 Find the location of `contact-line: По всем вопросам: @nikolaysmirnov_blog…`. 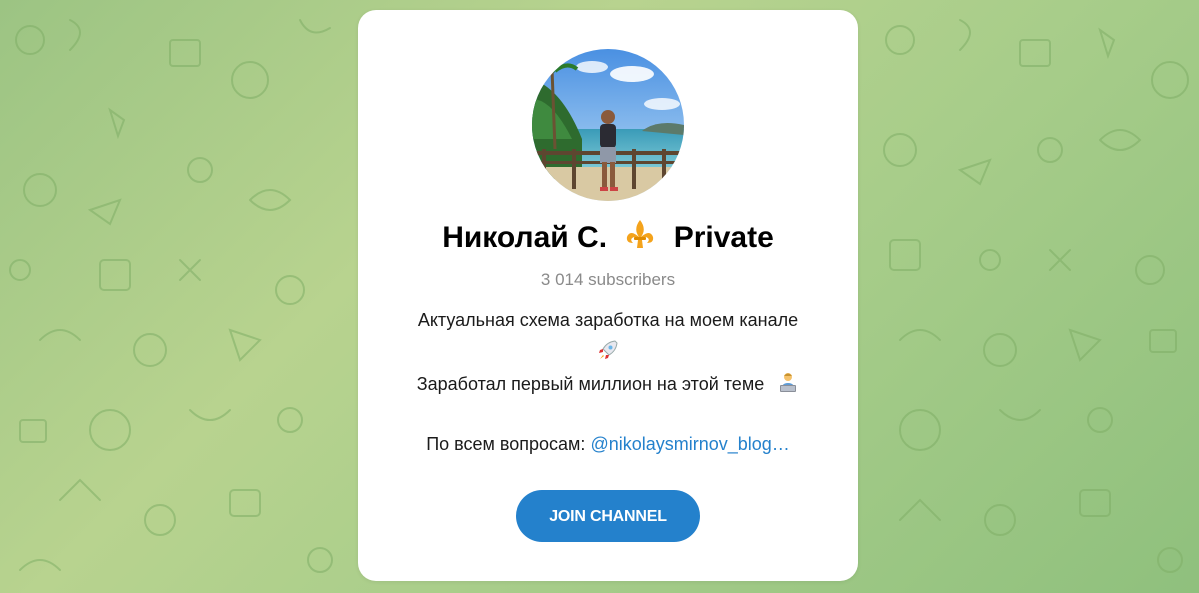

contact-line: По всем вопросам: @nikolaysmirnov_blog… is located at coordinates (608, 444).